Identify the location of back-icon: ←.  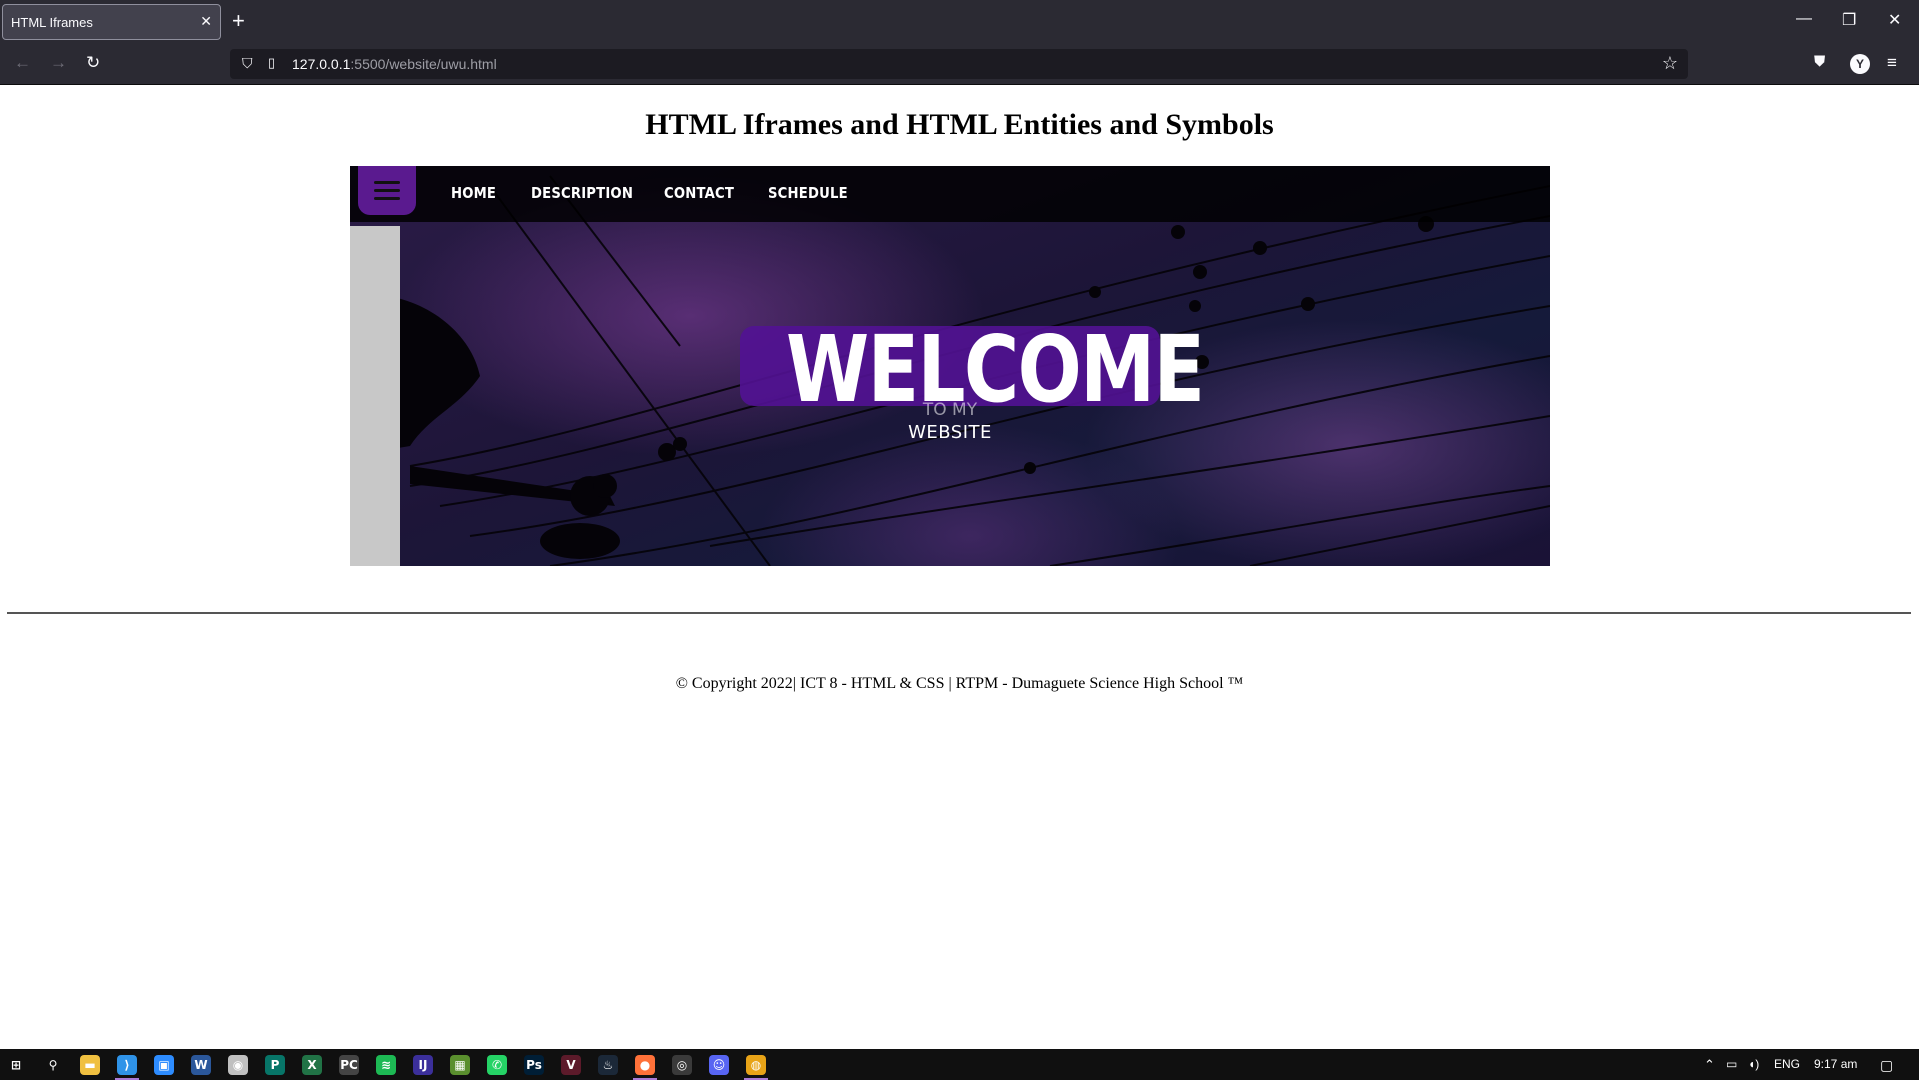
(22, 63).